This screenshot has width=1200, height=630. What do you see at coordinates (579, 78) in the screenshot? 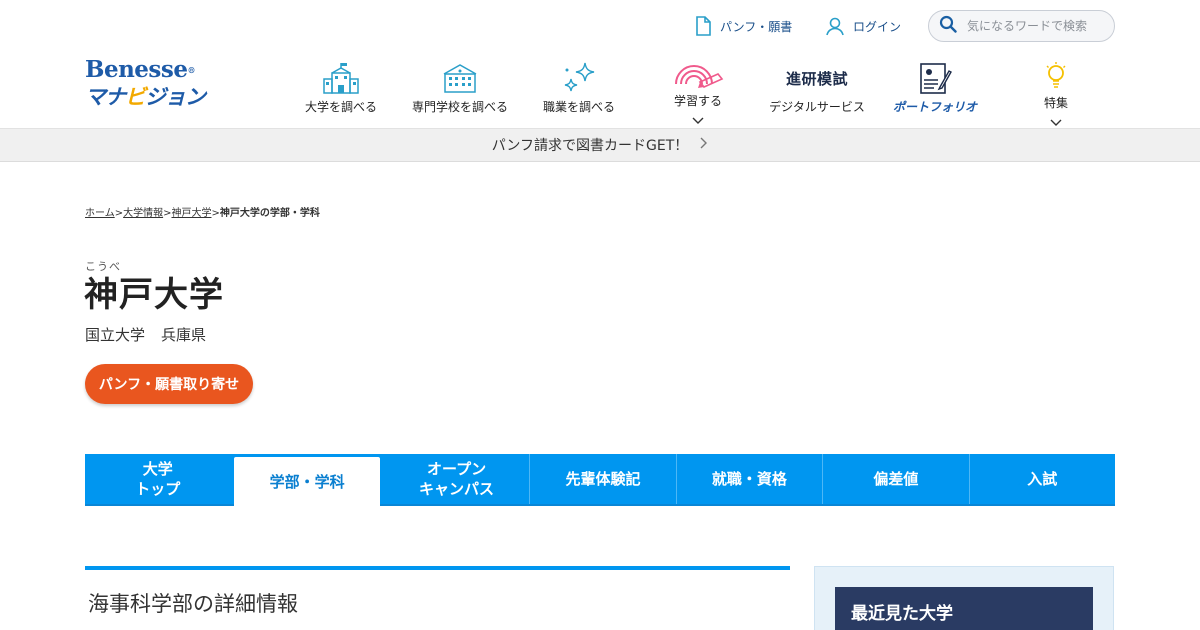
I see `sparkle-icon` at bounding box center [579, 78].